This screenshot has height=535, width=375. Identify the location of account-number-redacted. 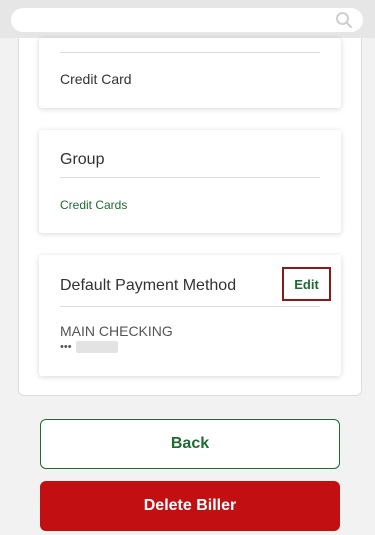
(96, 347).